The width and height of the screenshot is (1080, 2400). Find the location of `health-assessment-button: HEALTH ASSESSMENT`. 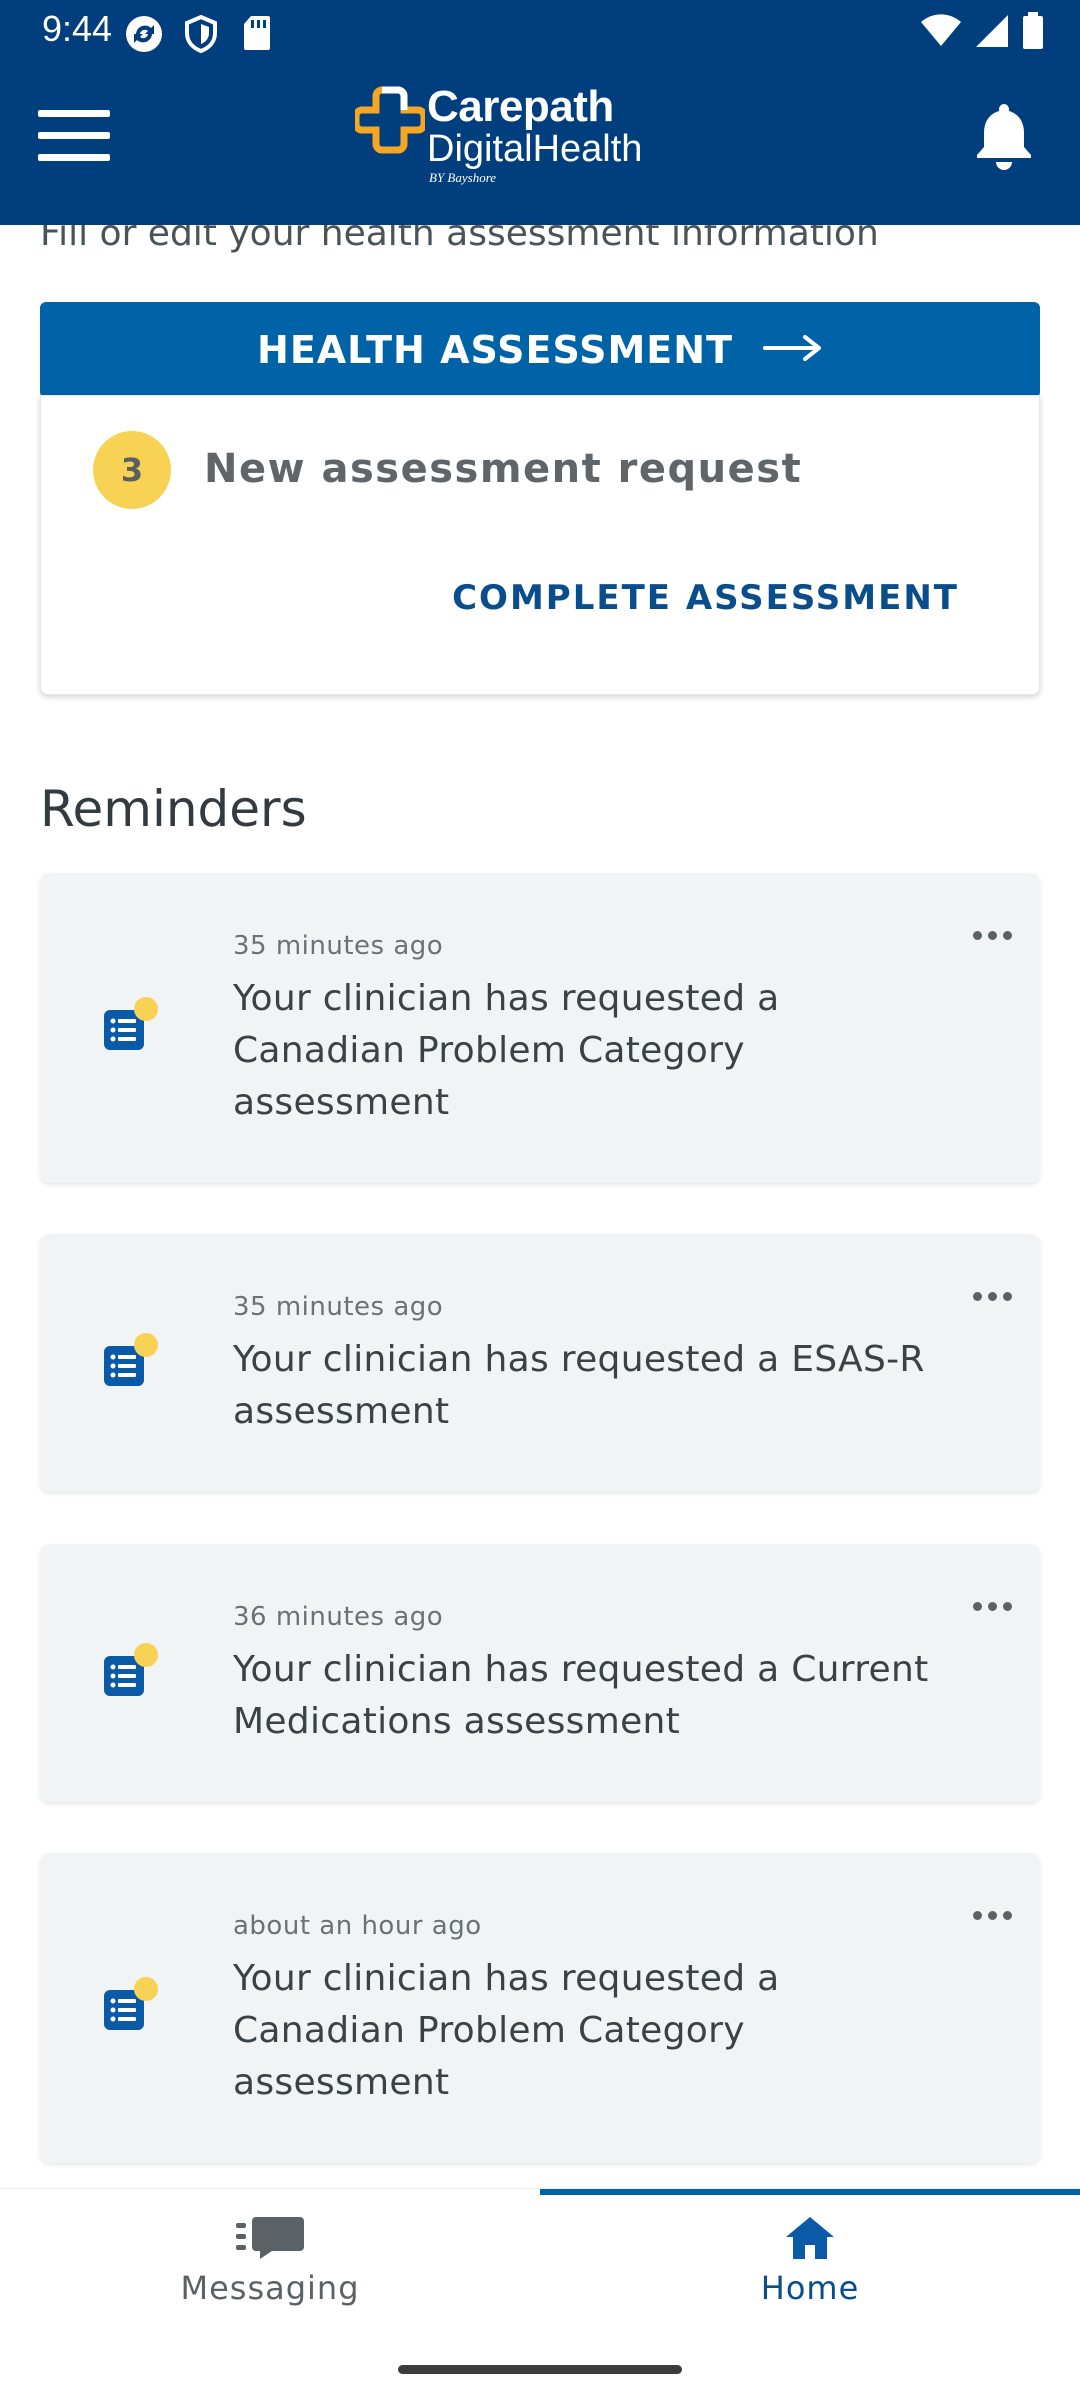

health-assessment-button: HEALTH ASSESSMENT is located at coordinates (540, 350).